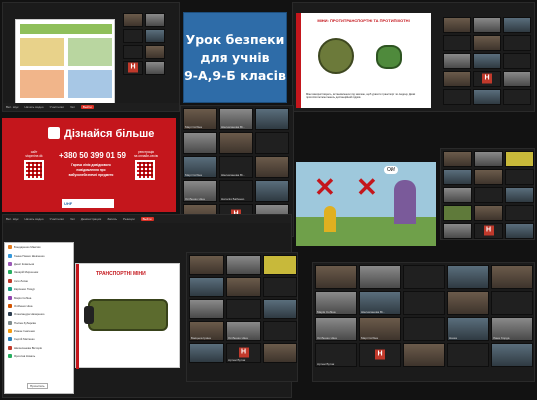 The image size is (537, 400). I want to click on participant-list-item: Бондаренко Максим, so click(39, 247).